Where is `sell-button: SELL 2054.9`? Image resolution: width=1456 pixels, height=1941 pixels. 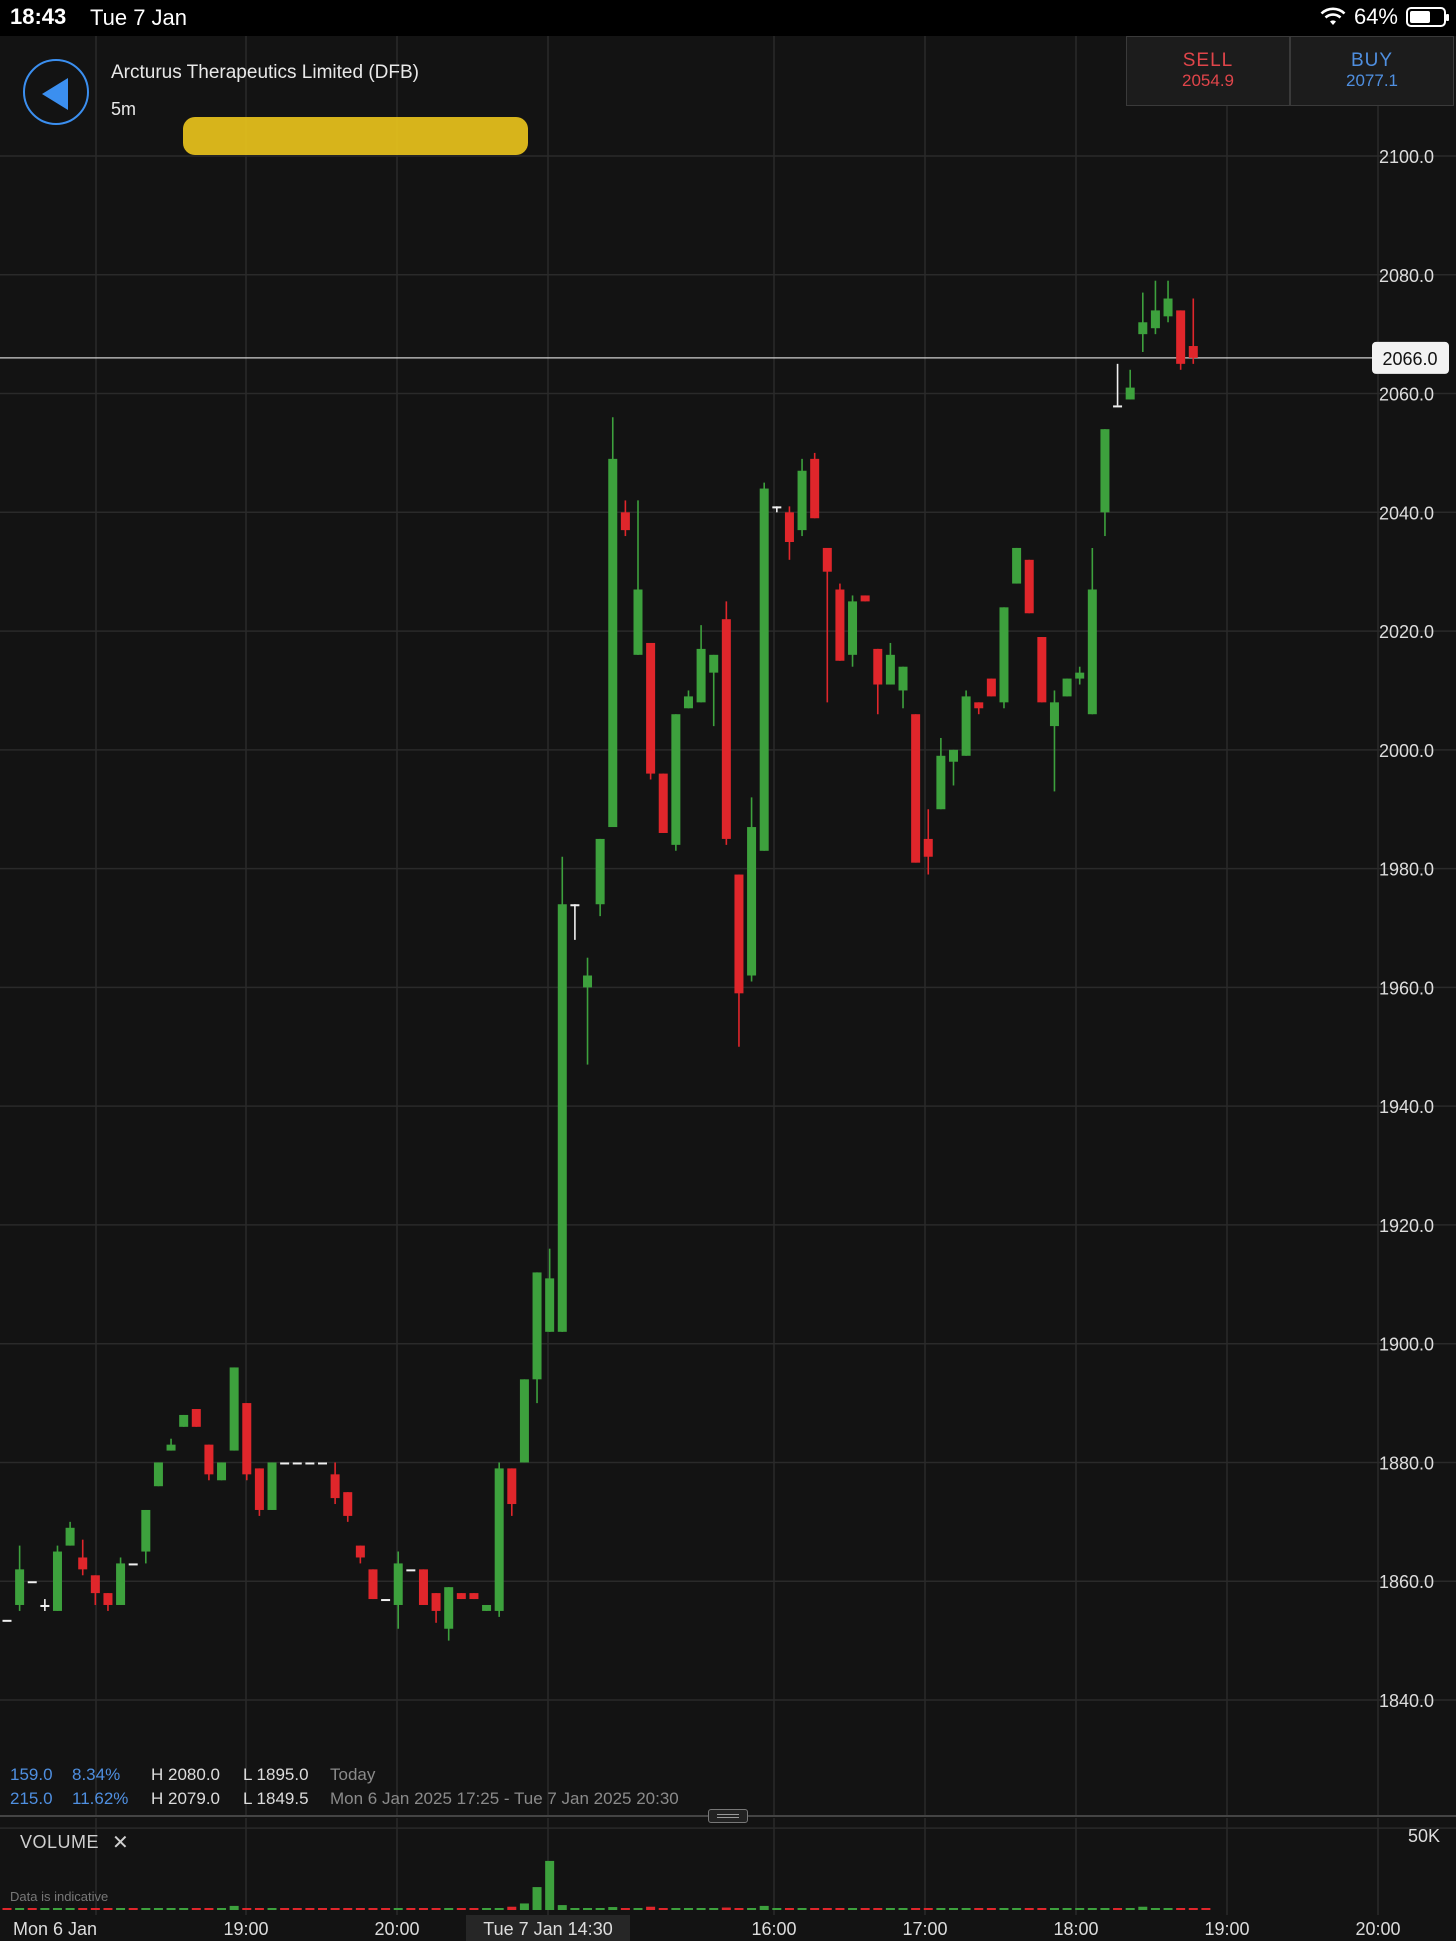
sell-button: SELL 2054.9 is located at coordinates (1208, 71).